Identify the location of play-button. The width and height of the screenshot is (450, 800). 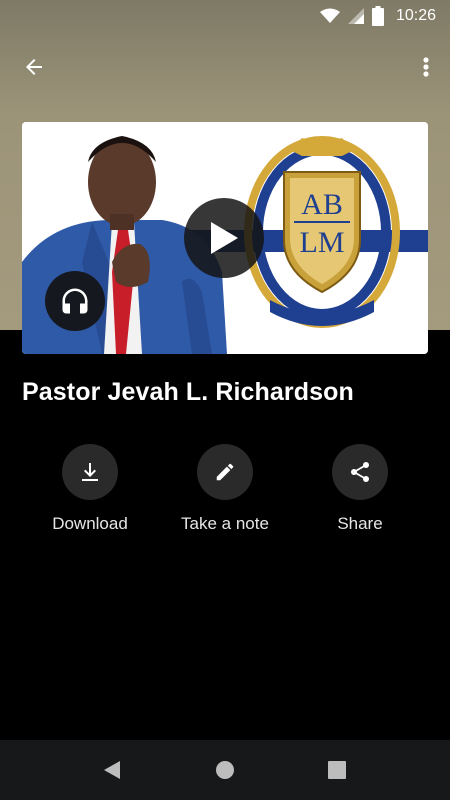
(224, 238).